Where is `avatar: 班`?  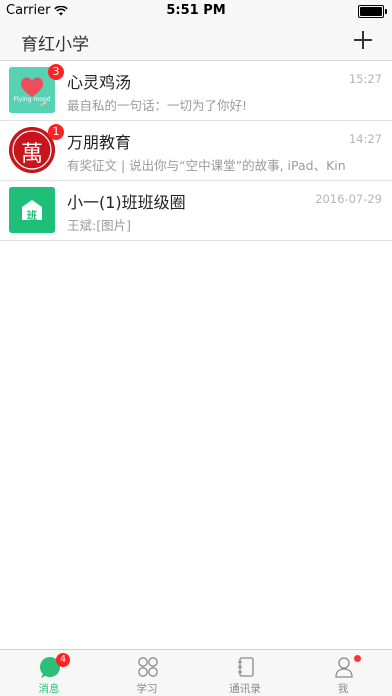 avatar: 班 is located at coordinates (32, 210).